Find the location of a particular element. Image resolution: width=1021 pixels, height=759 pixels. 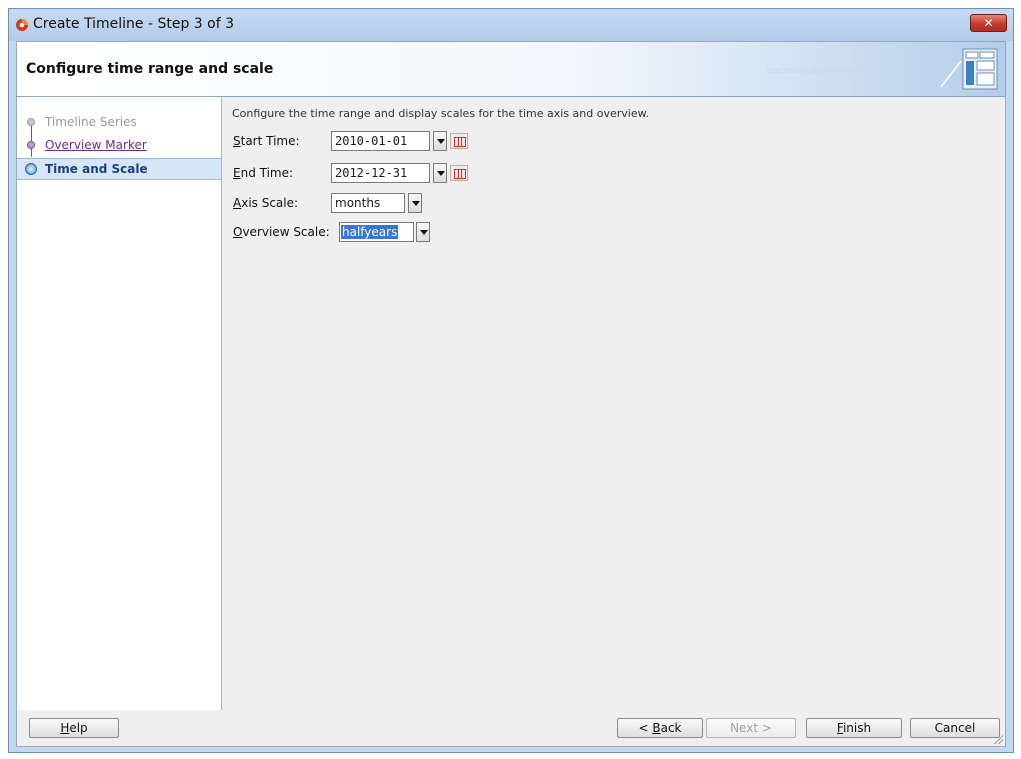

label-text: tart Time: is located at coordinates (270, 141).